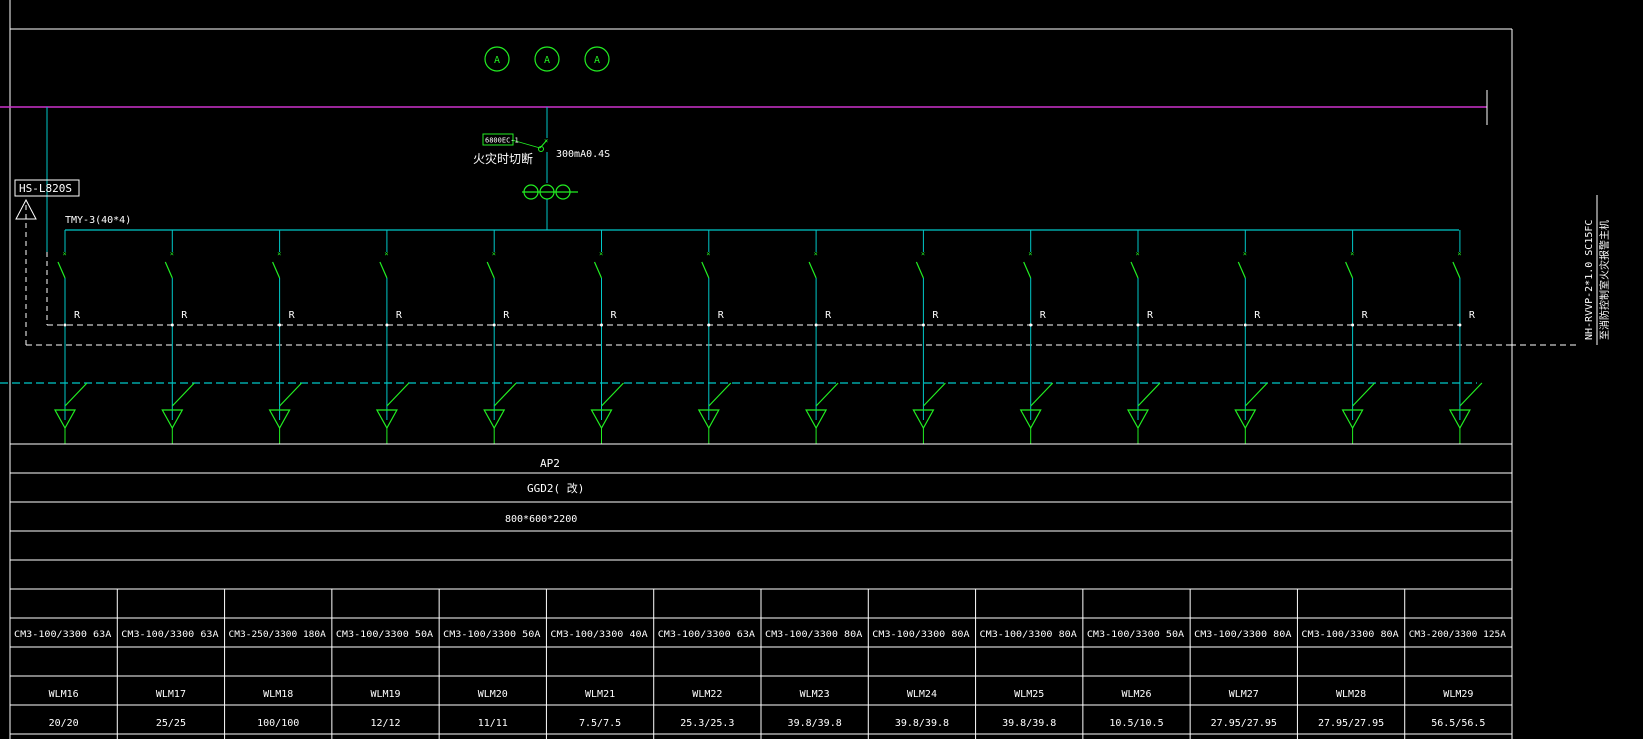  I want to click on load-value: 56.5/56.5, so click(1458, 723).